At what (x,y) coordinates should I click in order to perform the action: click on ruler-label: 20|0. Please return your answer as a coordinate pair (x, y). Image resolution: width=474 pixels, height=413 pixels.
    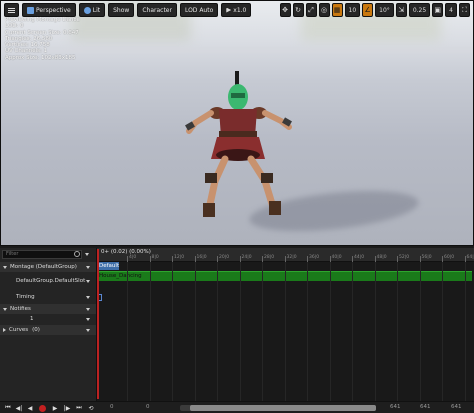
    Looking at the image, I should click on (224, 257).